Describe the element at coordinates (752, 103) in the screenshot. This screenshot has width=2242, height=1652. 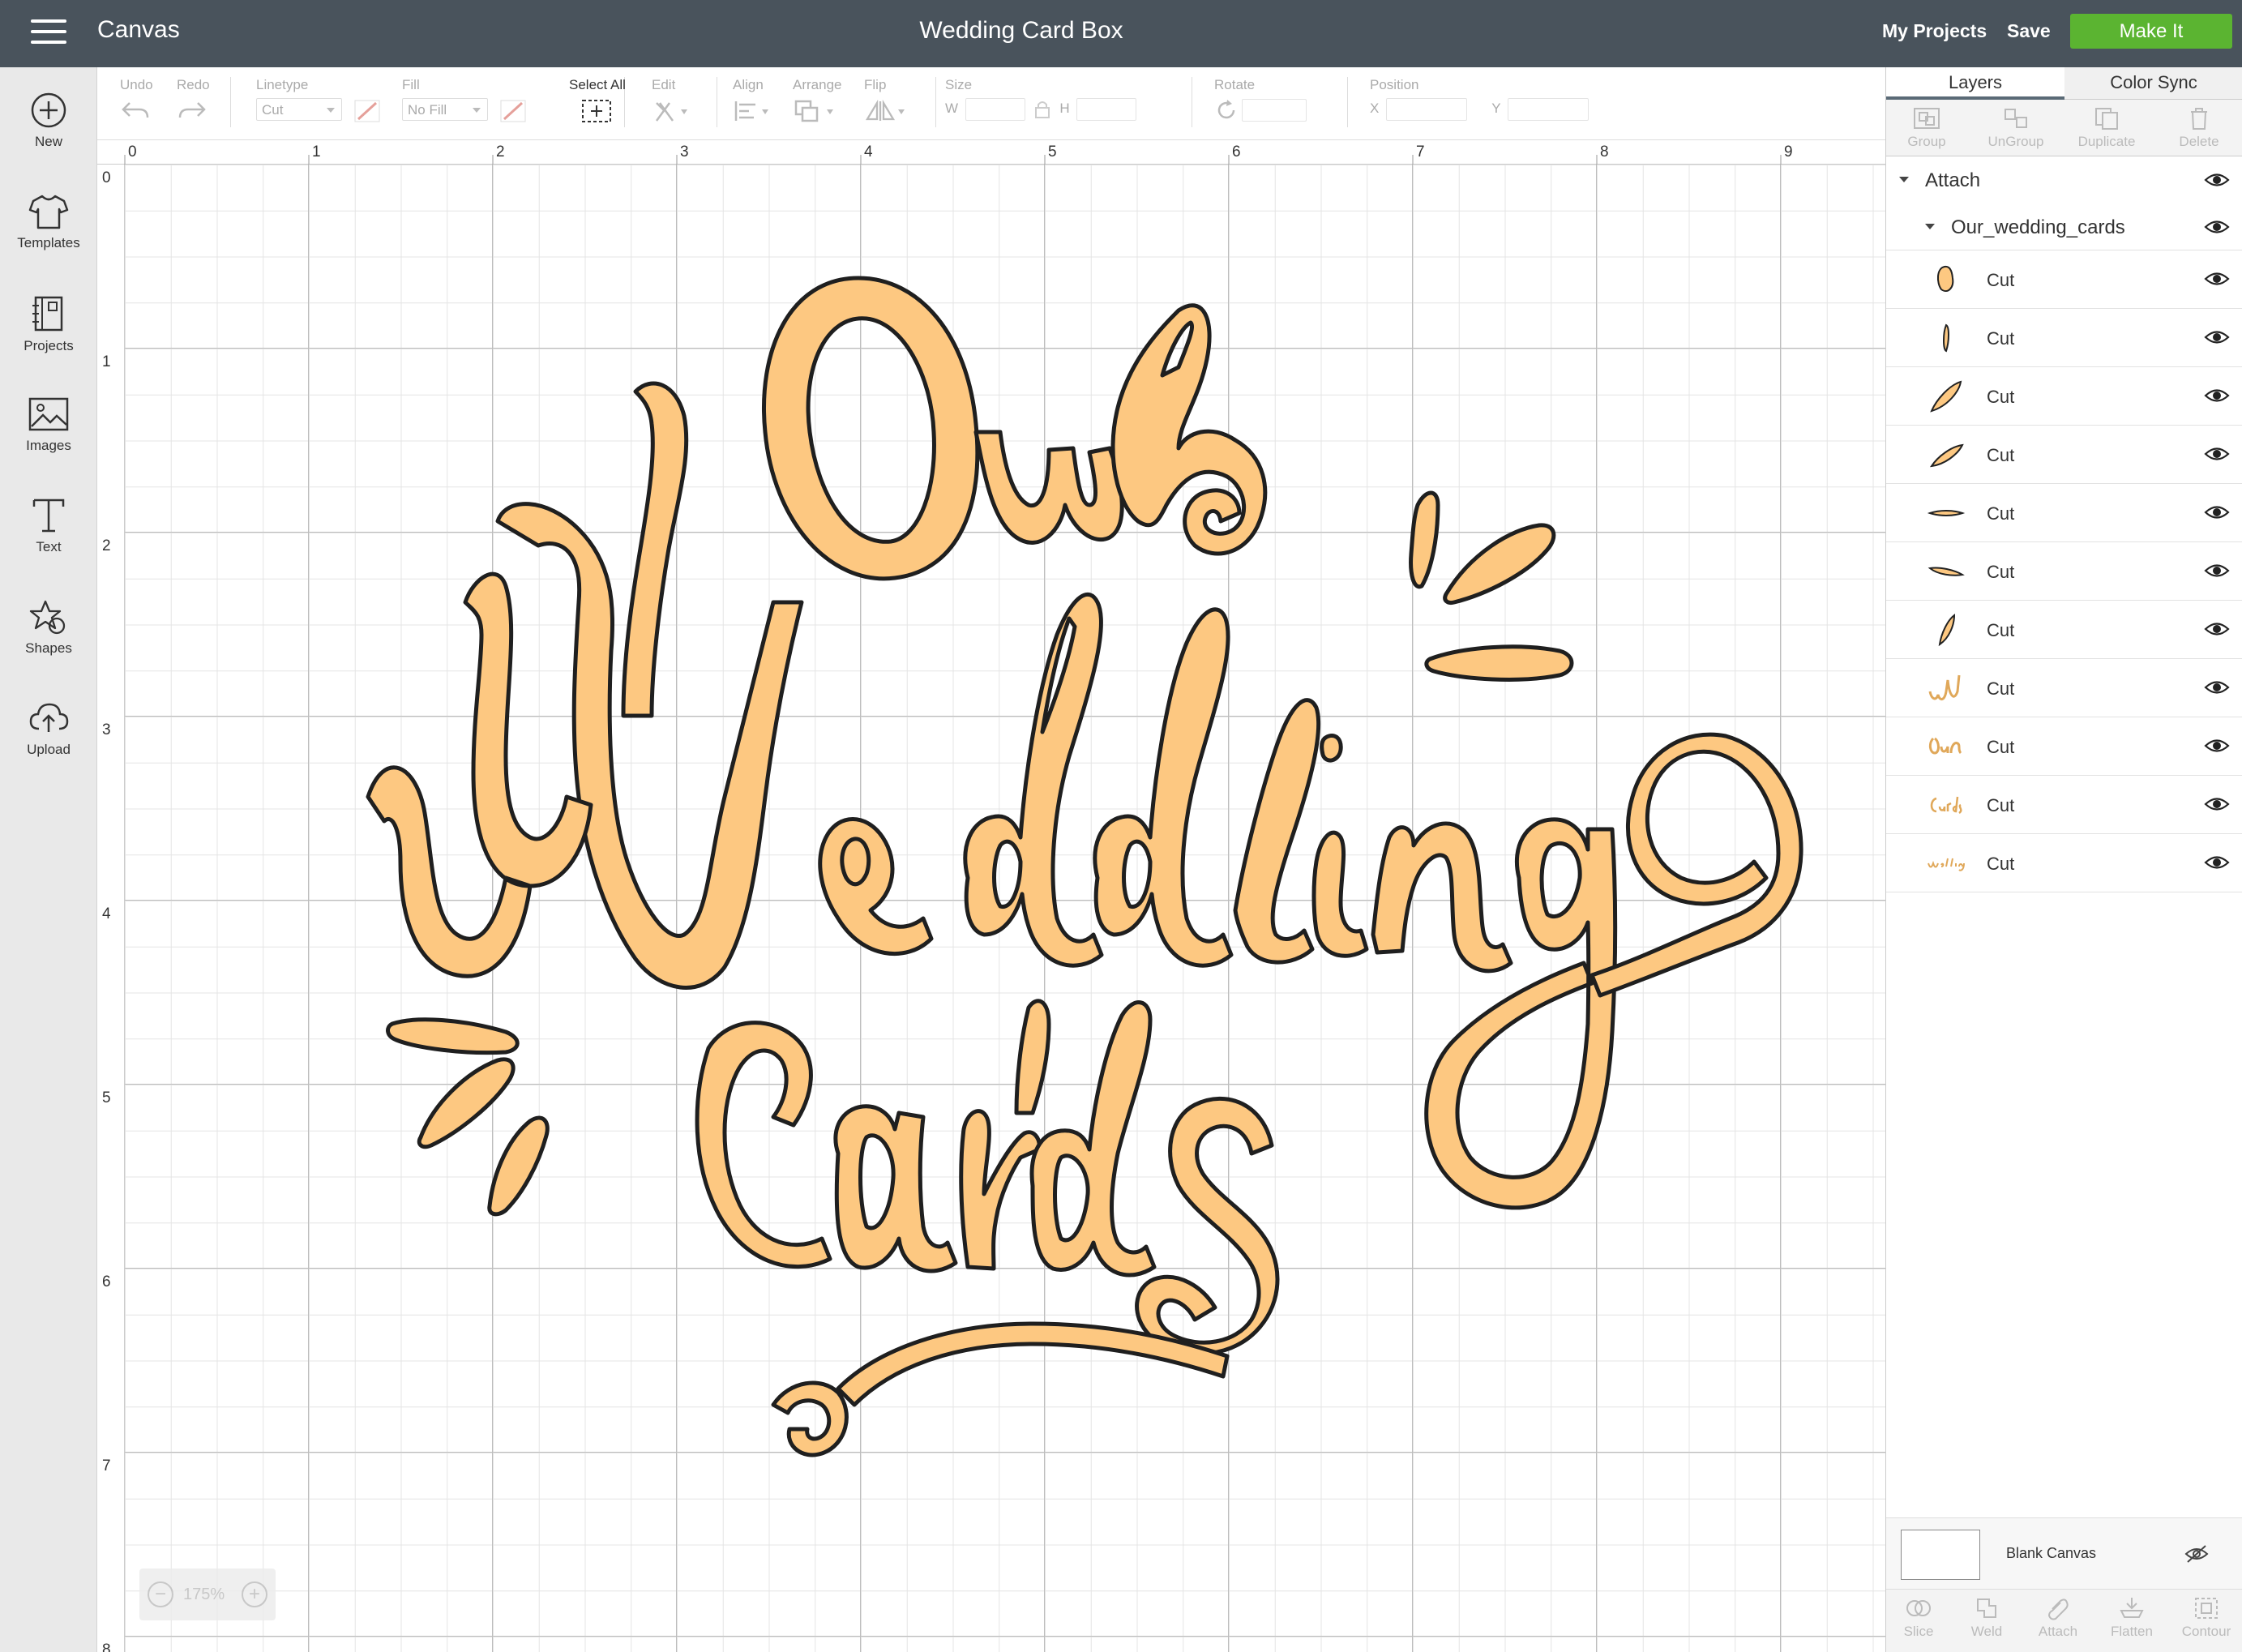
I see `align-button: Align` at that location.